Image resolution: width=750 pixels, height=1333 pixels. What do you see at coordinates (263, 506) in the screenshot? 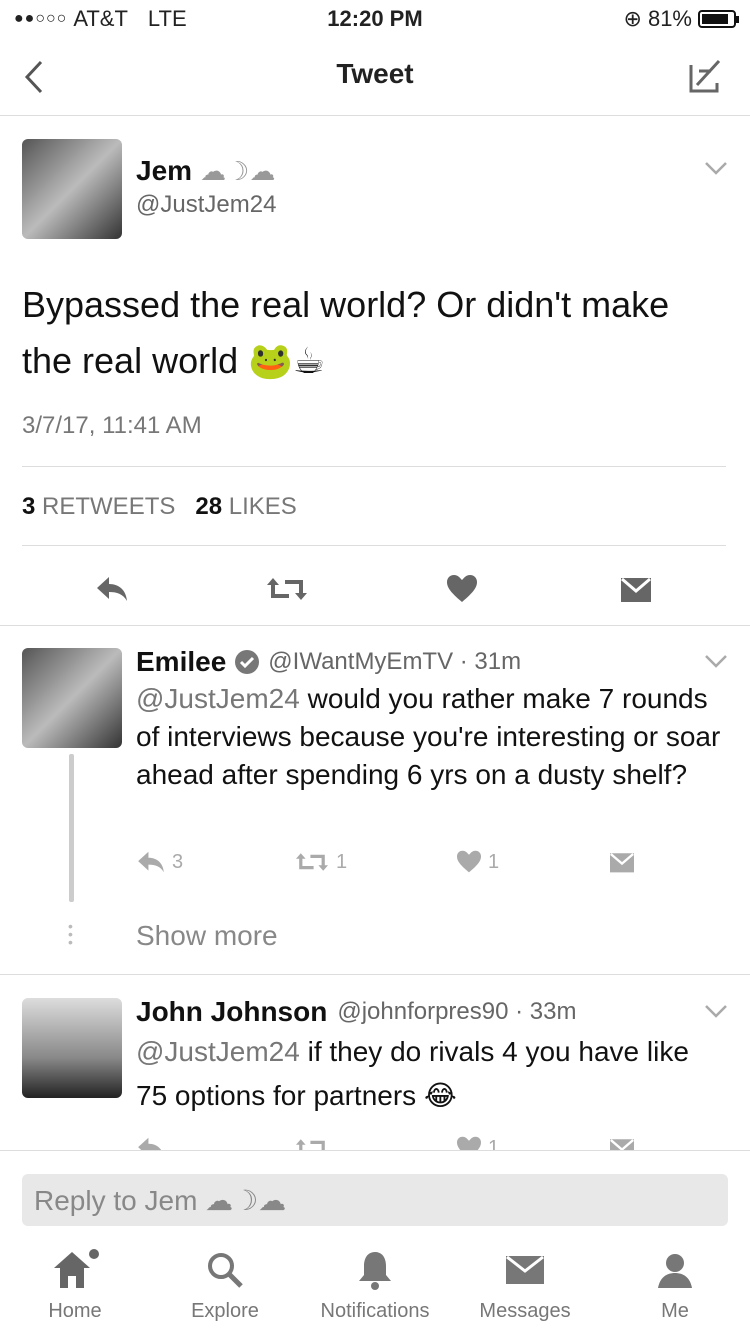
I see `like-label: LIKES` at bounding box center [263, 506].